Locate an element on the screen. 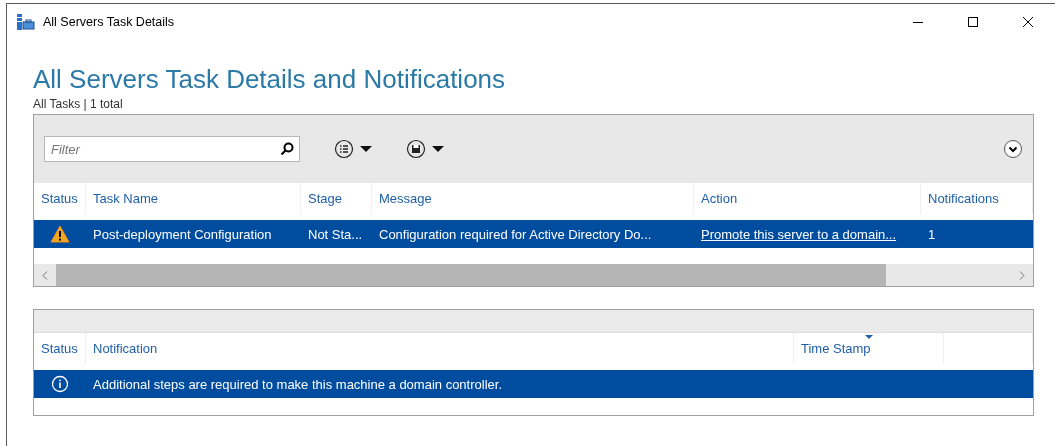  filter-field: Filter is located at coordinates (172, 149).